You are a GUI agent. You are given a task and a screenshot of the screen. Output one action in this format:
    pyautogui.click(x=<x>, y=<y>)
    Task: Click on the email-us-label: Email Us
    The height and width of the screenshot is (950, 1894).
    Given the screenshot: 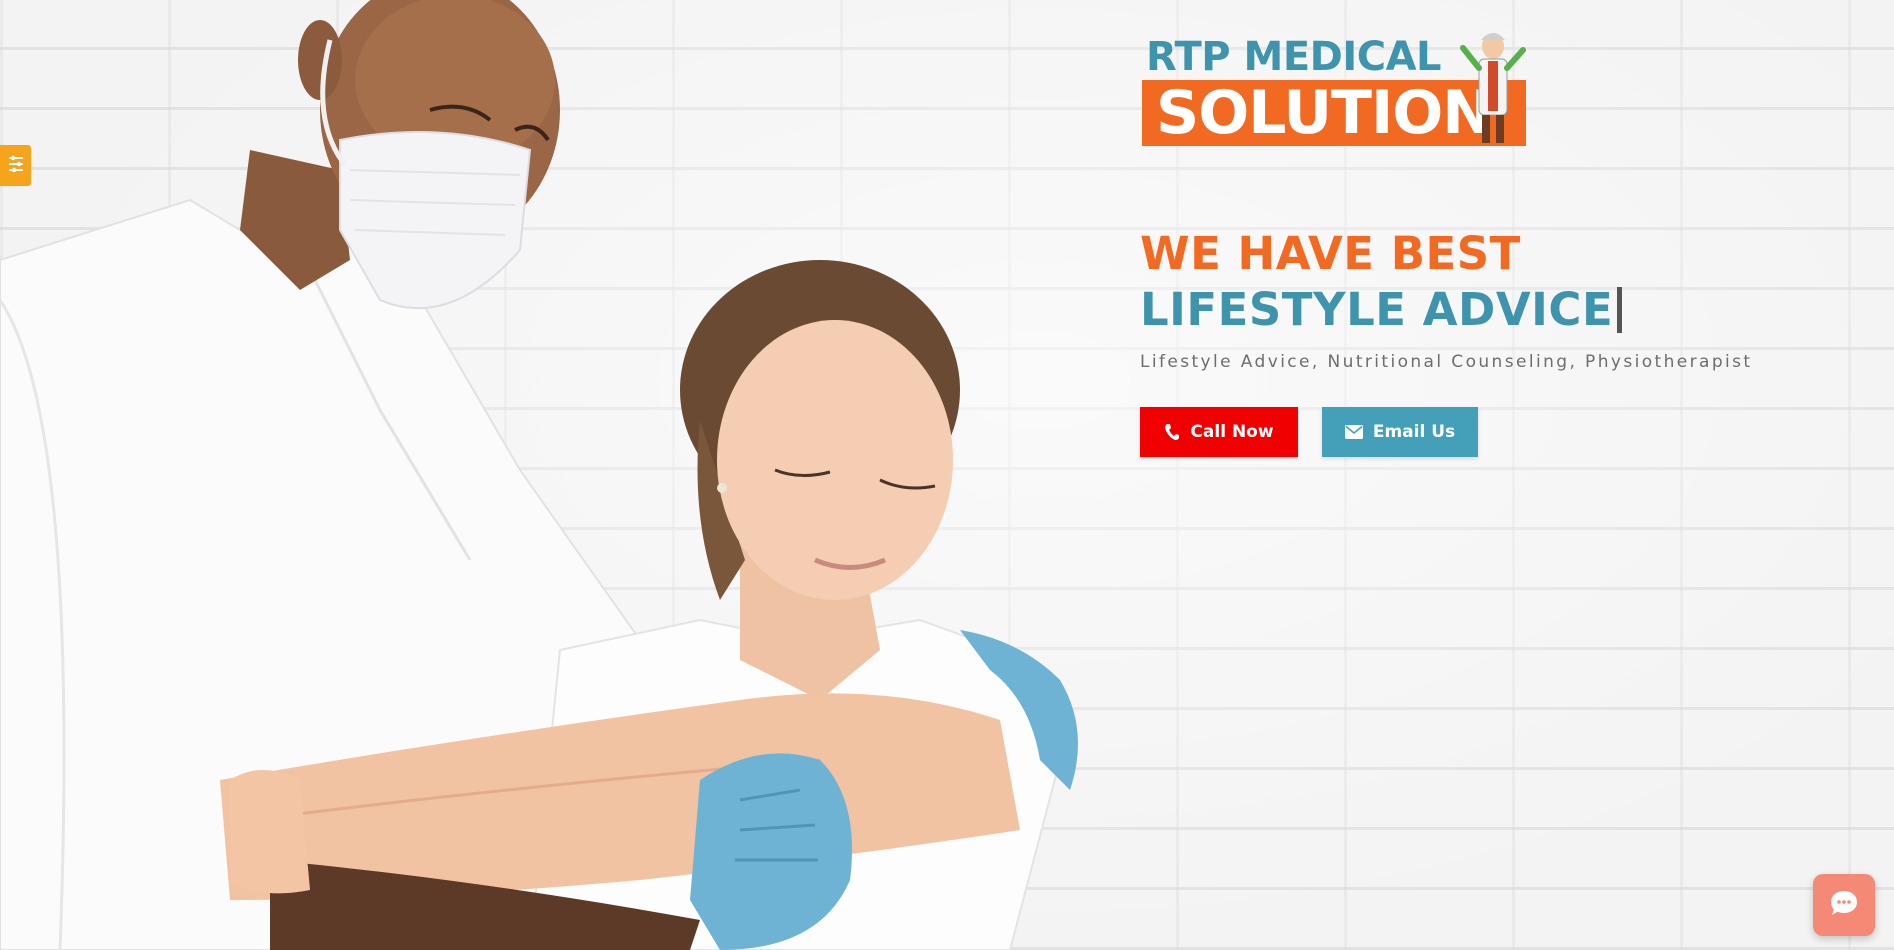 What is the action you would take?
    pyautogui.click(x=1414, y=432)
    